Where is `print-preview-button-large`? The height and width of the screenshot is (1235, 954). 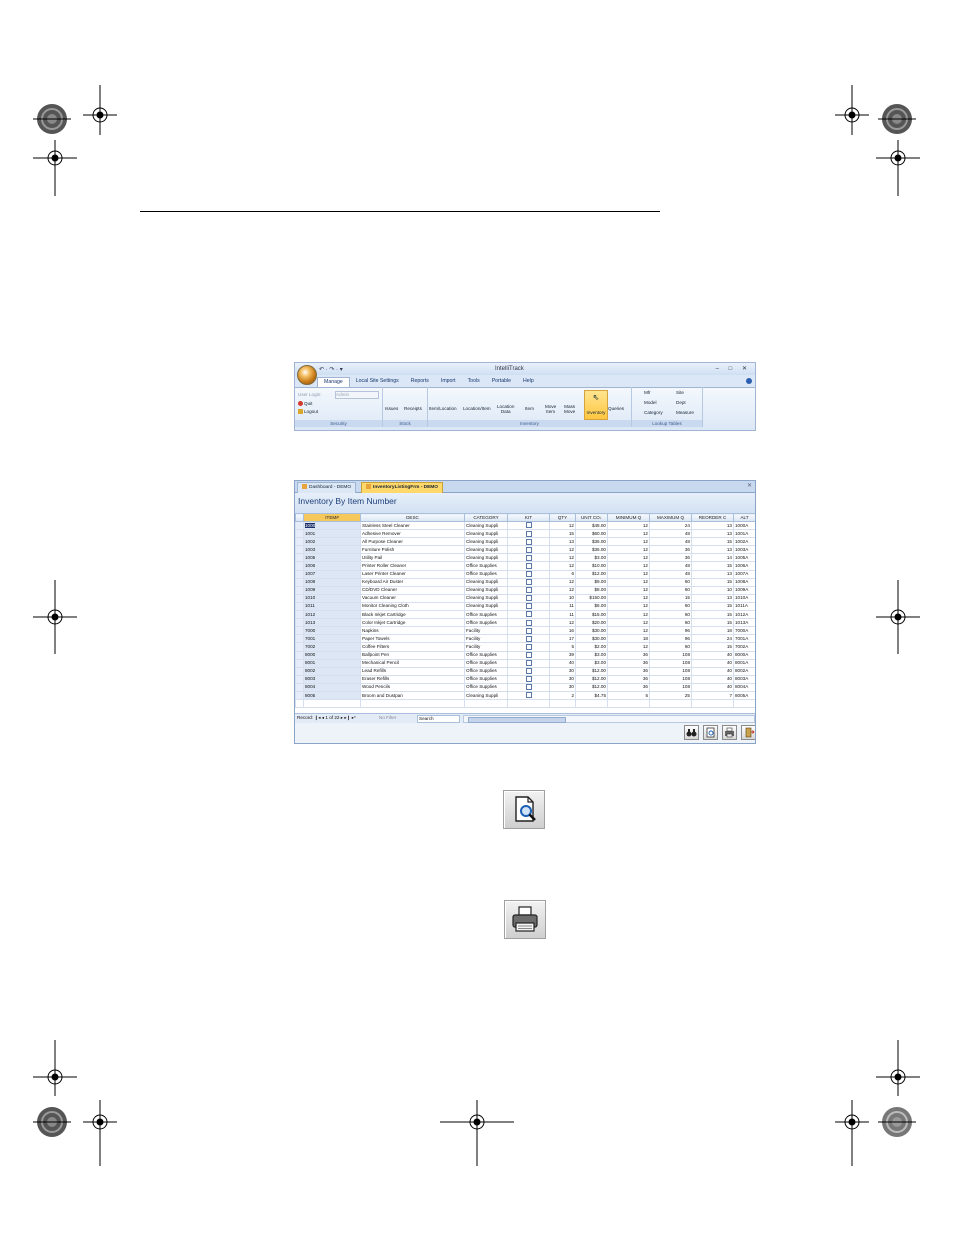 print-preview-button-large is located at coordinates (524, 809).